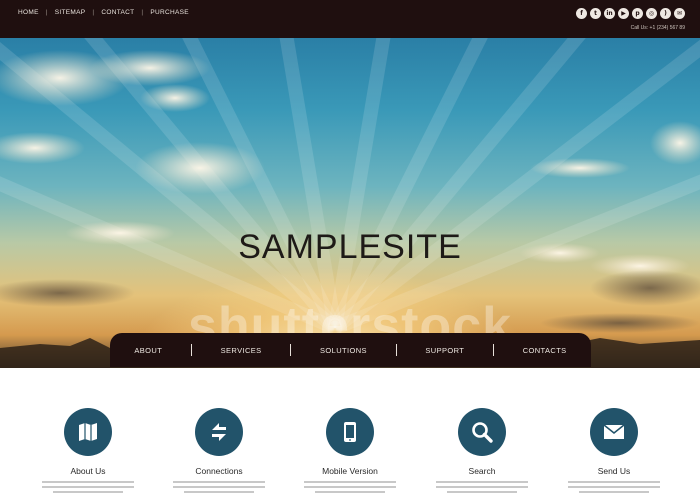  I want to click on twitter-icon: t, so click(595, 13).